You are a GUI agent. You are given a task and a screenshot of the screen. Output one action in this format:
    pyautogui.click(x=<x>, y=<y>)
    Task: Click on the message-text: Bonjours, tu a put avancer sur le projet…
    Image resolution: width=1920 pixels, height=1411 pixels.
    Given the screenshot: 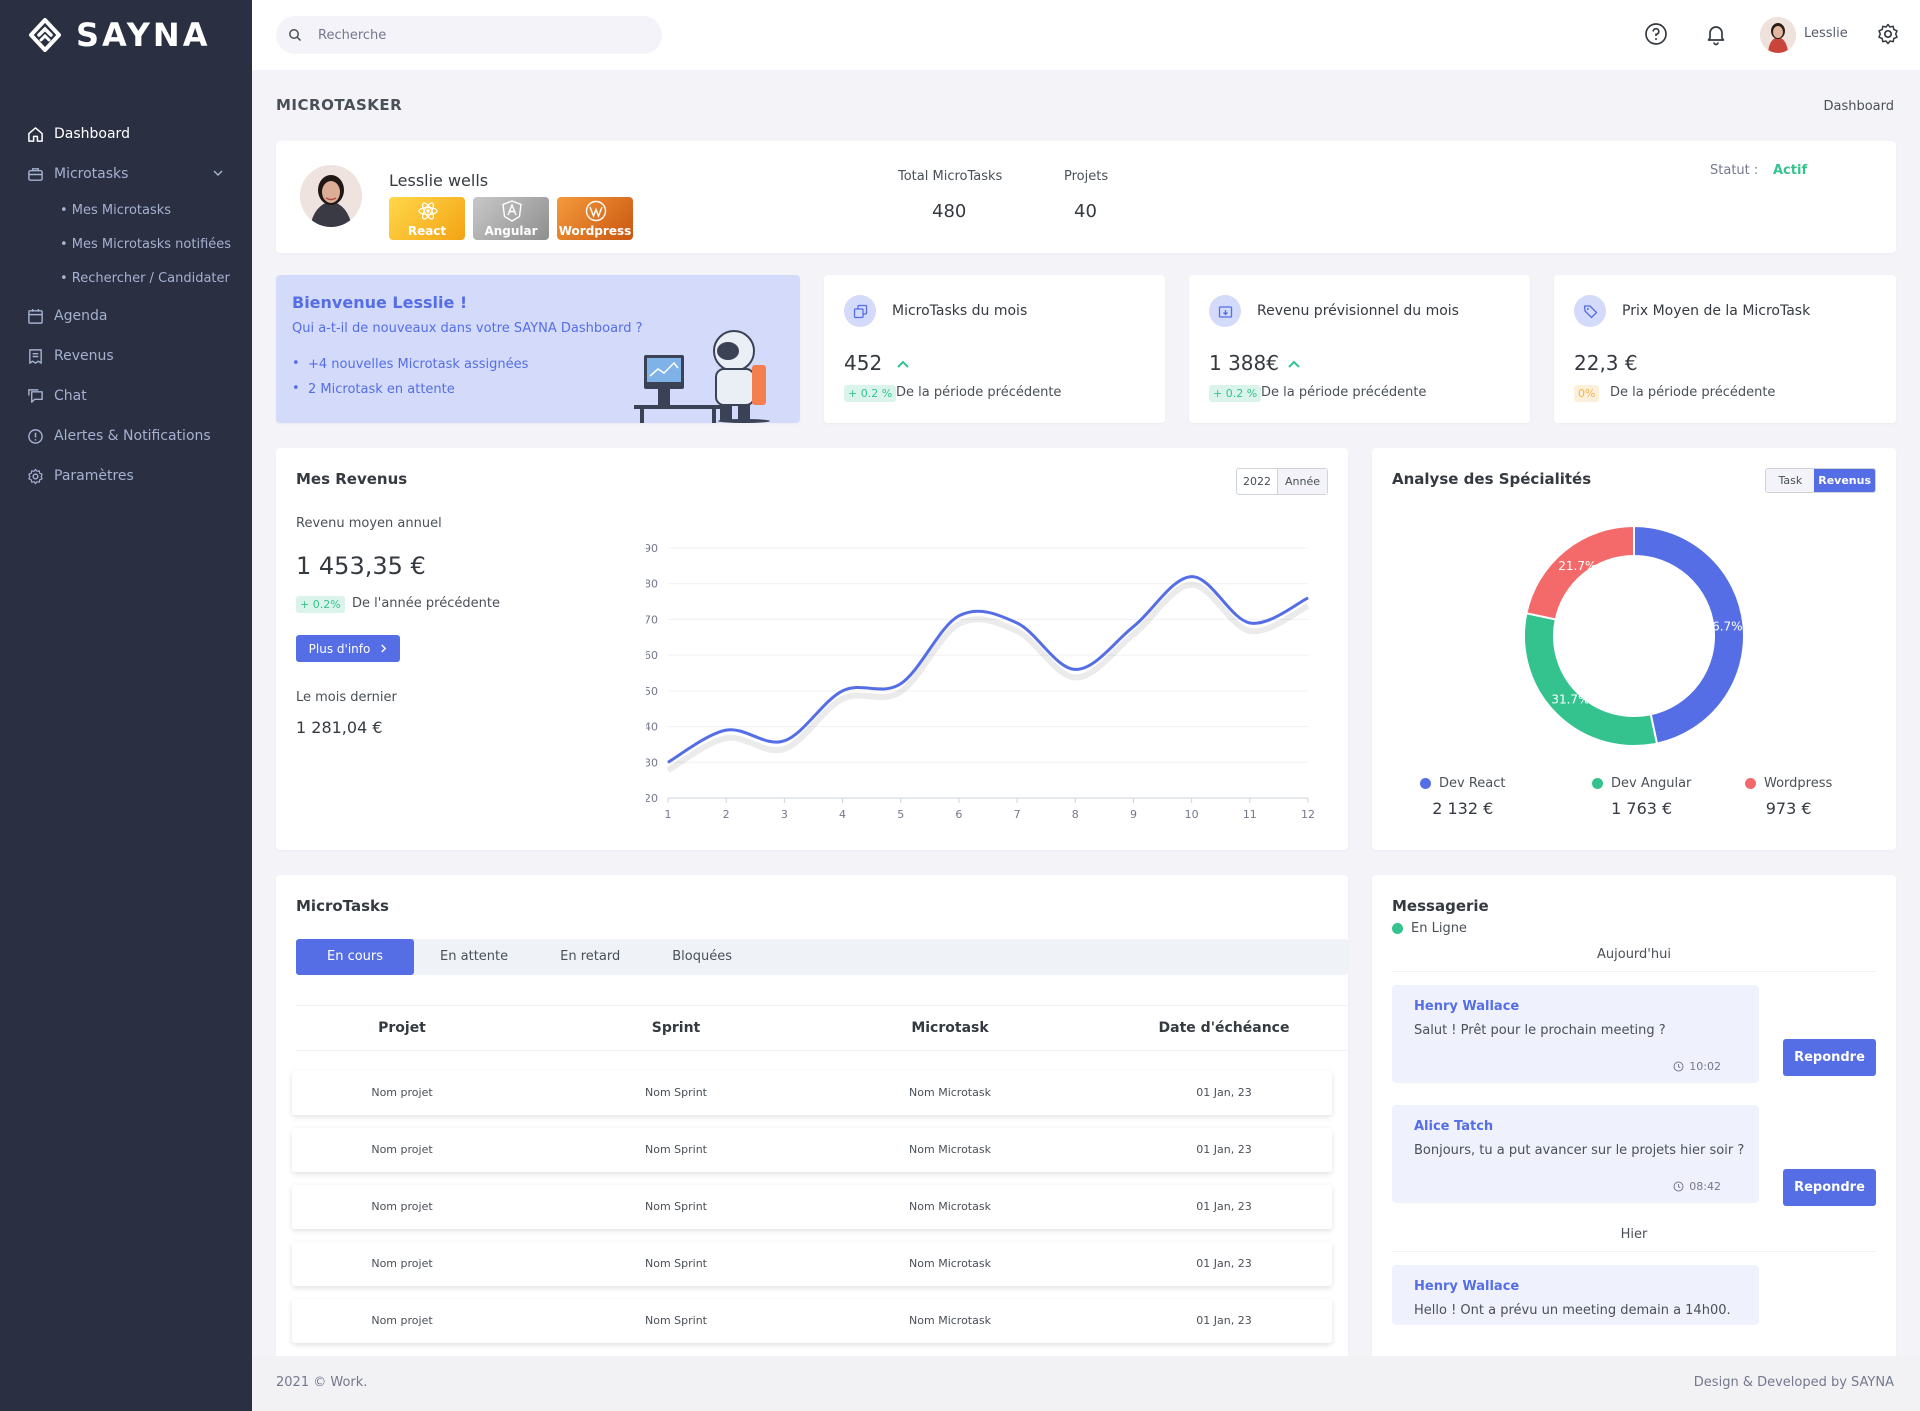 What is the action you would take?
    pyautogui.click(x=1579, y=1150)
    